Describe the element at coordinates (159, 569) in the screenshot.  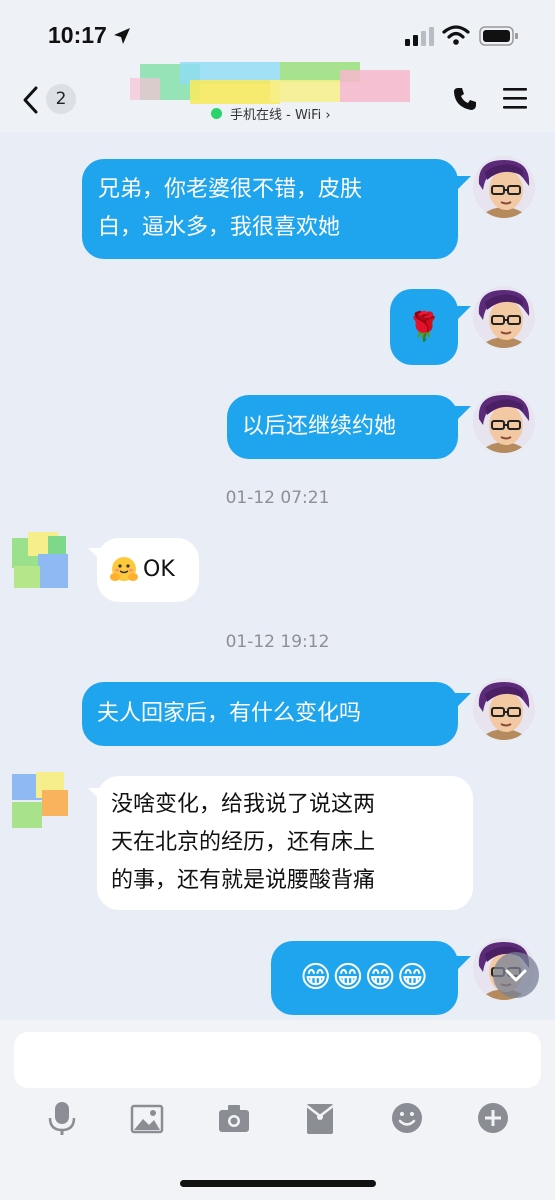
I see `message-text: OK` at that location.